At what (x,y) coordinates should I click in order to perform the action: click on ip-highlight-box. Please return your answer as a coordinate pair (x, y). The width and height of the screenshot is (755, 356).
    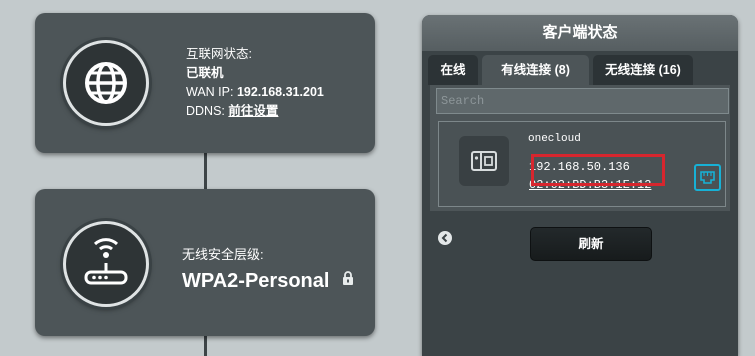
    Looking at the image, I should click on (598, 170).